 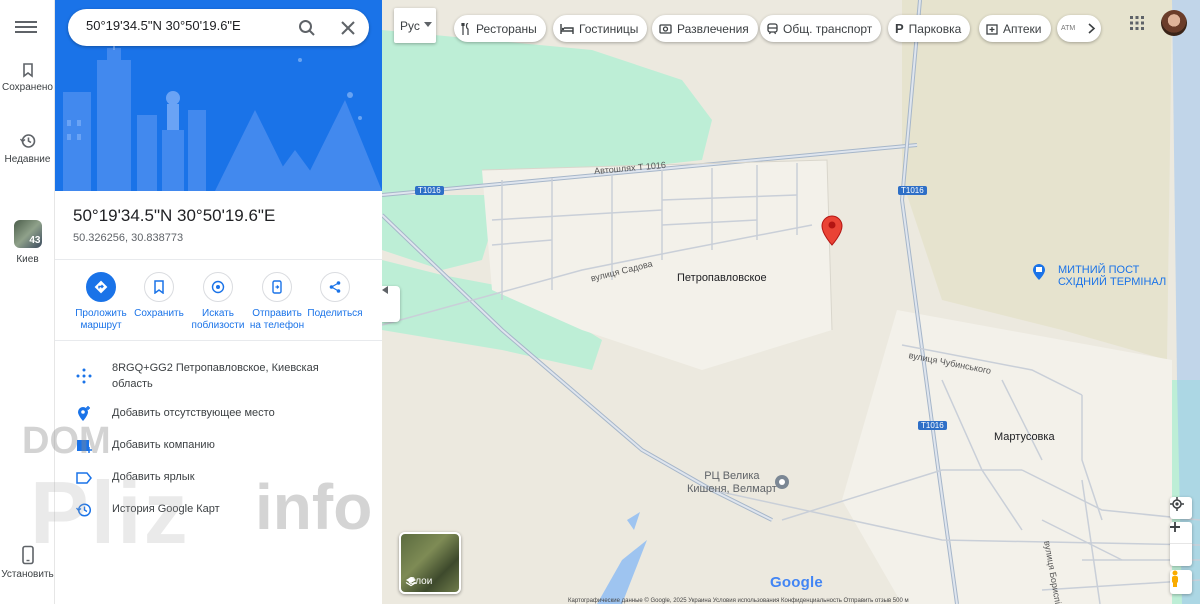 I want to click on chip-transit: Общ. транспорт, so click(x=821, y=28).